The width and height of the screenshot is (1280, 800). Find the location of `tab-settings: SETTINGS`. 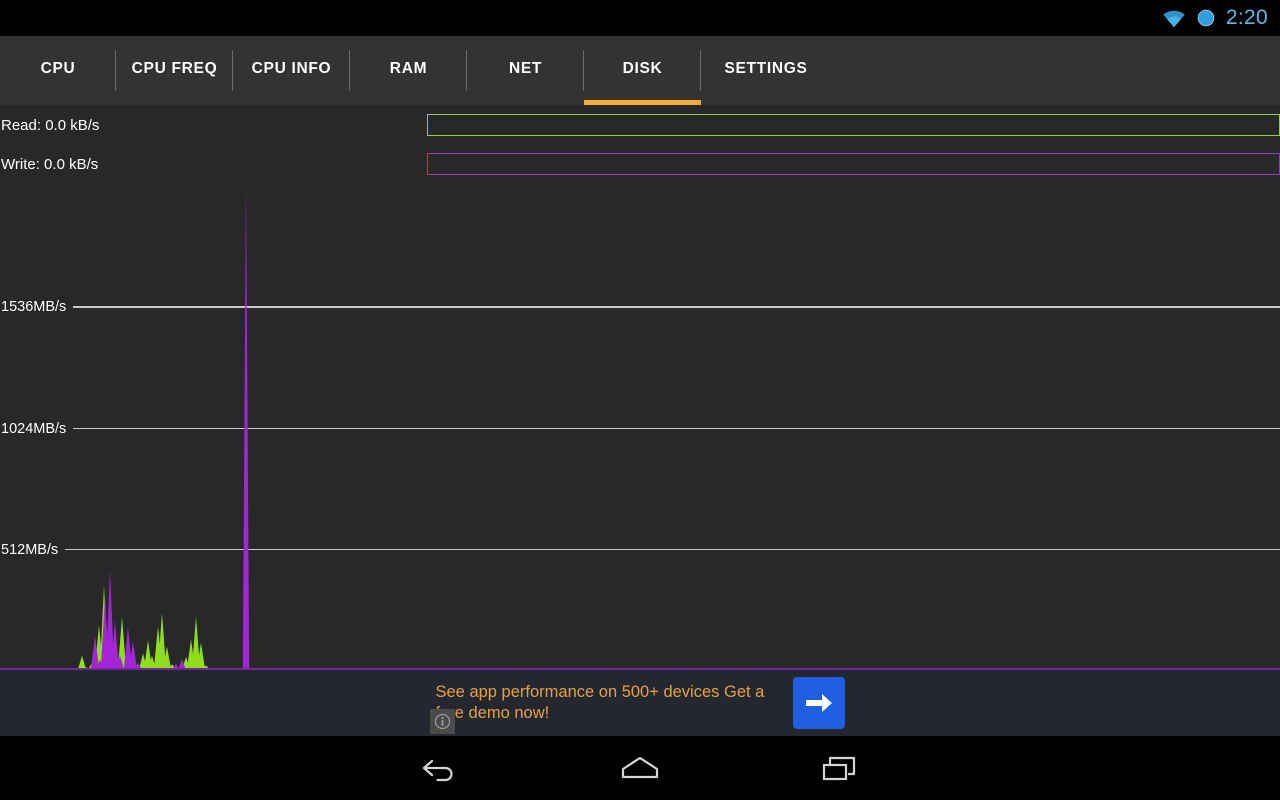

tab-settings: SETTINGS is located at coordinates (766, 70).